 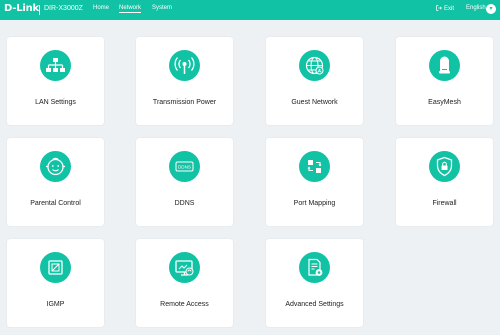 What do you see at coordinates (444, 166) in the screenshot?
I see `shield-lock-icon` at bounding box center [444, 166].